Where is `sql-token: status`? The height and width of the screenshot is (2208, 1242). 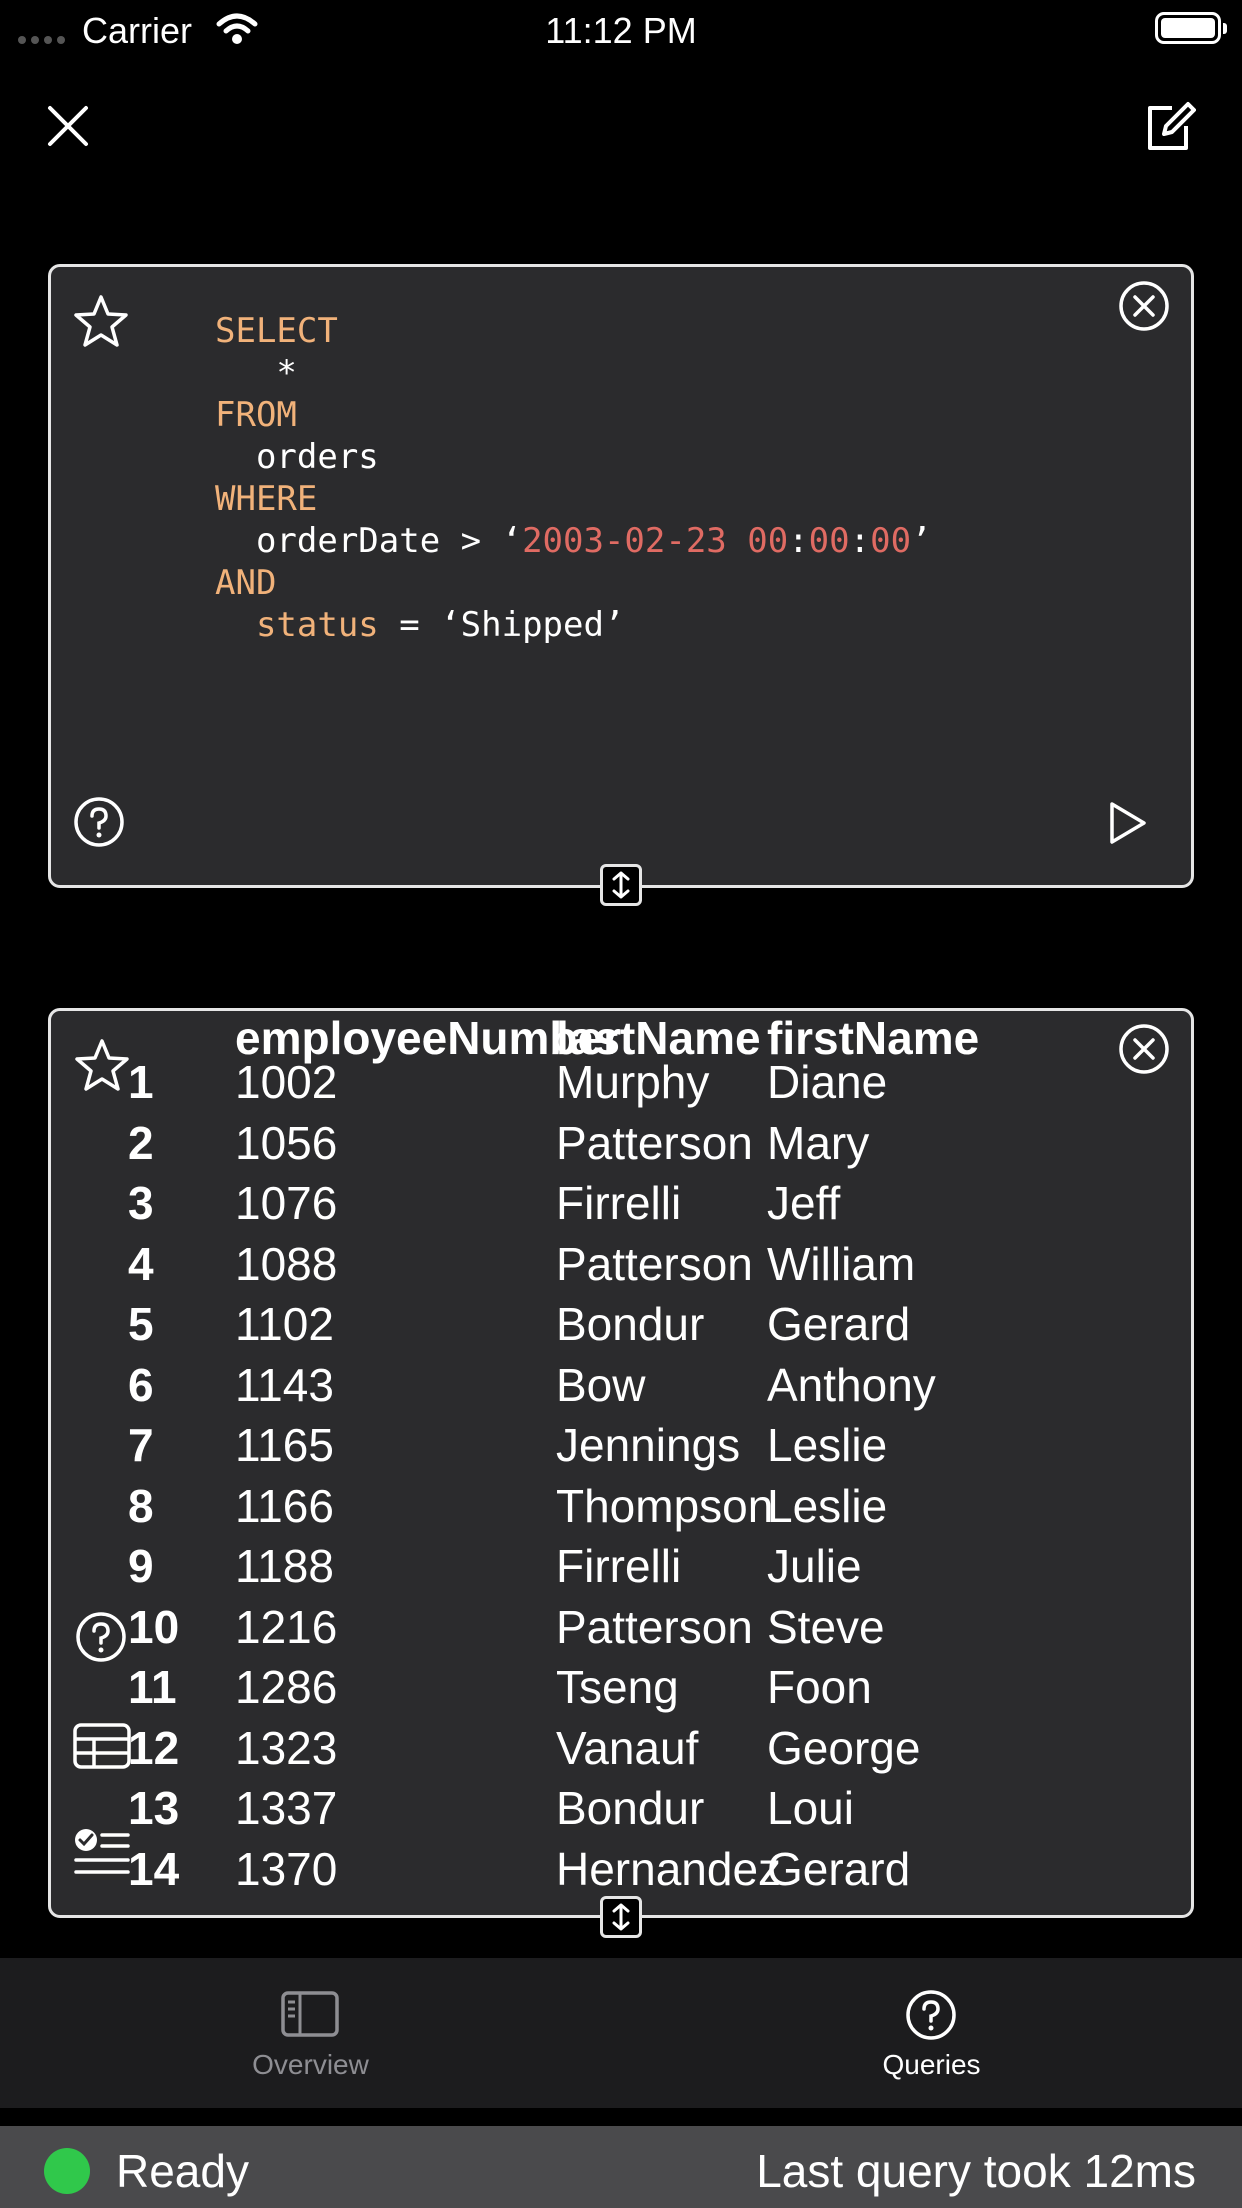
sql-token: status is located at coordinates (317, 625).